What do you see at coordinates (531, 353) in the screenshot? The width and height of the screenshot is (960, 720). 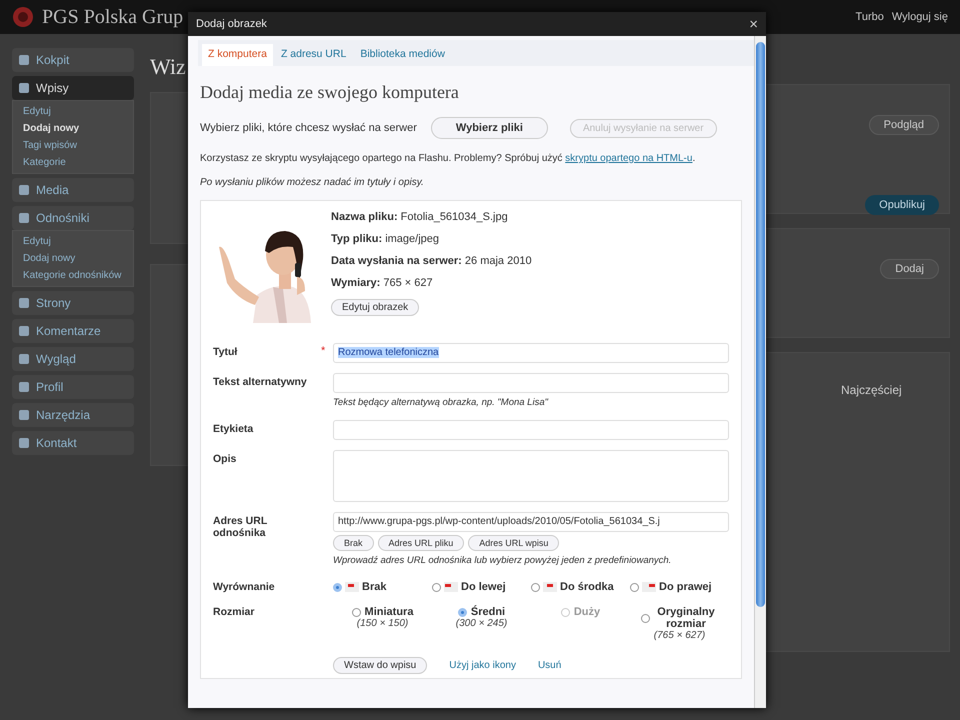 I see `text-field: Rozmowa telefoniczna` at bounding box center [531, 353].